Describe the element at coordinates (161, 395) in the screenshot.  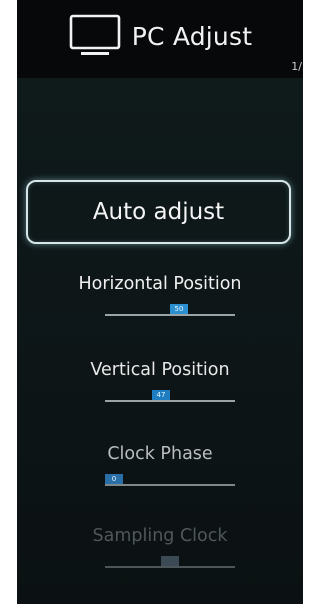
I see `slider-thumb: 47` at that location.